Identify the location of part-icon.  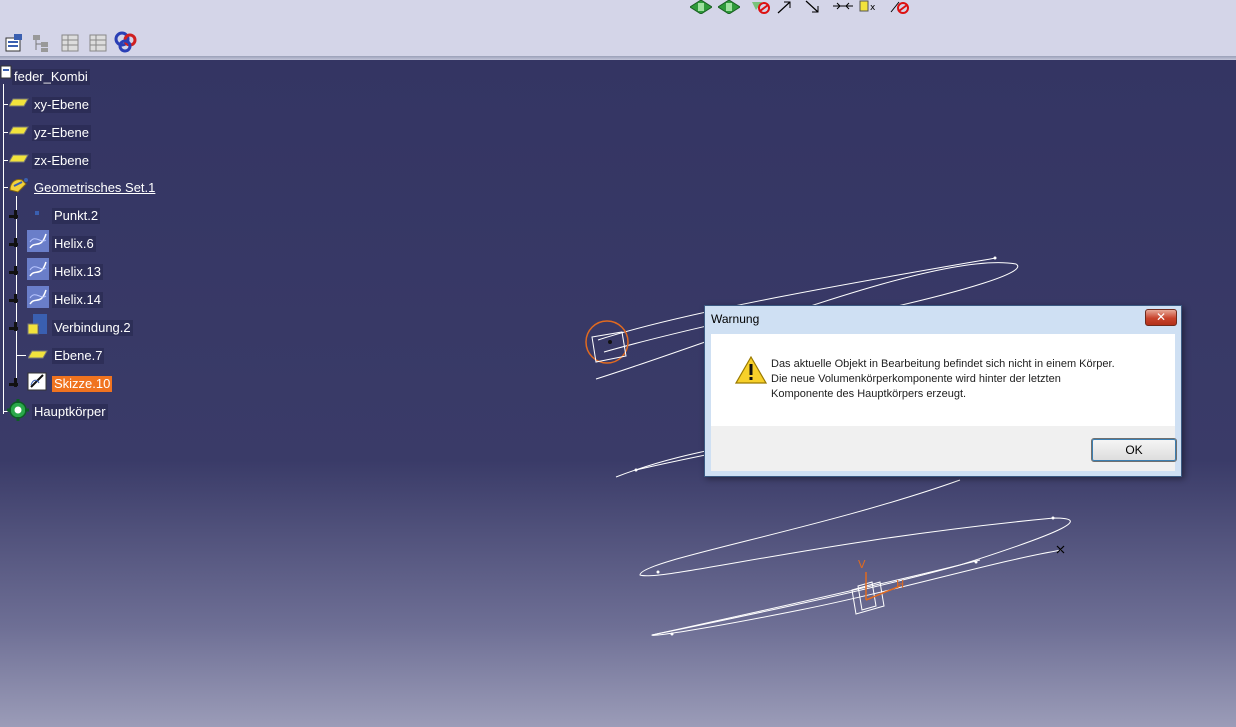
(6, 72).